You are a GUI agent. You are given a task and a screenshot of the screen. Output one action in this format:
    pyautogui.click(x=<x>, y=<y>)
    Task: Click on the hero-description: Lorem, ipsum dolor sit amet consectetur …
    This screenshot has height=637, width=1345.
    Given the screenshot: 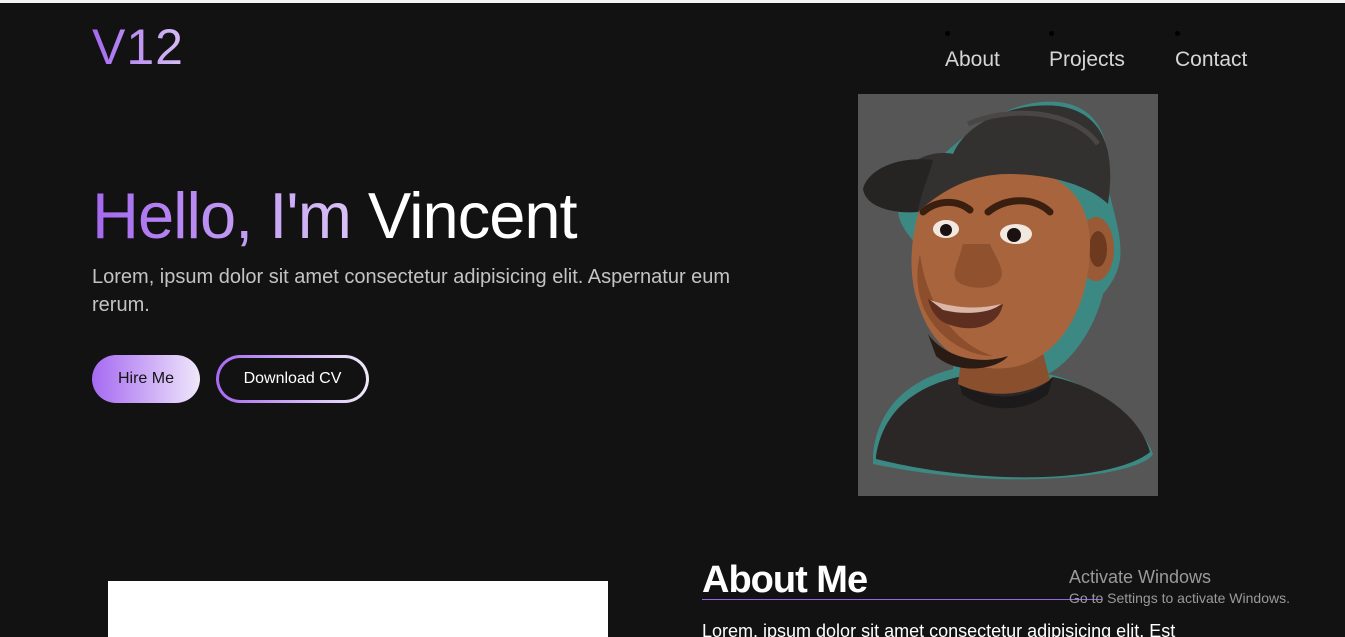 What is the action you would take?
    pyautogui.click(x=411, y=291)
    